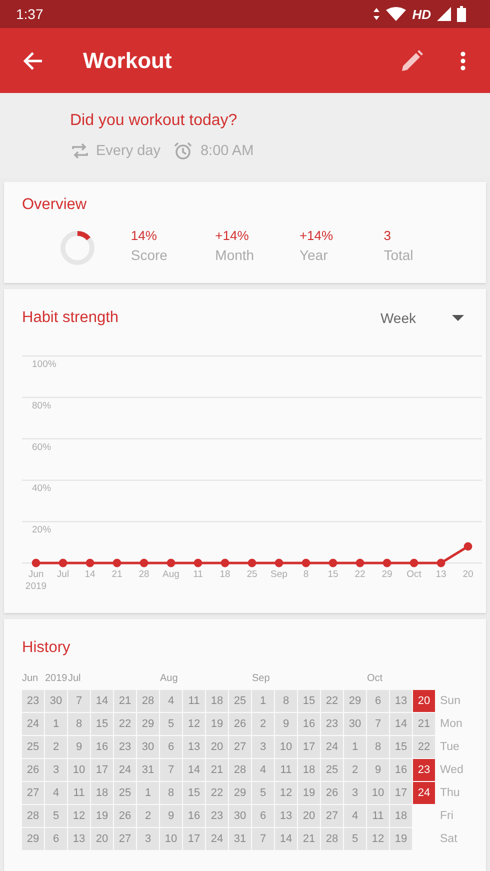 This screenshot has height=871, width=490. What do you see at coordinates (148, 770) in the screenshot?
I see `day-cell: 31` at bounding box center [148, 770].